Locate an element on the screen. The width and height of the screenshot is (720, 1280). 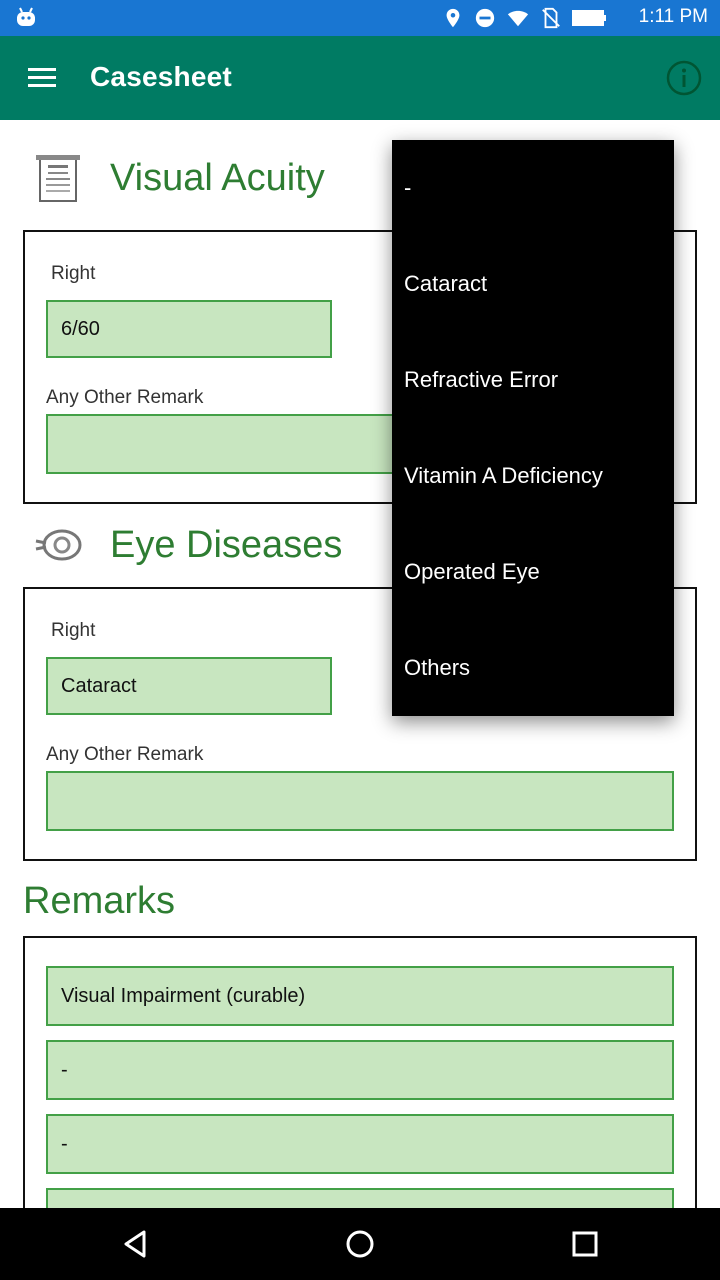
eye-diseases-heading: Eye Diseases is located at coordinates (188, 545).